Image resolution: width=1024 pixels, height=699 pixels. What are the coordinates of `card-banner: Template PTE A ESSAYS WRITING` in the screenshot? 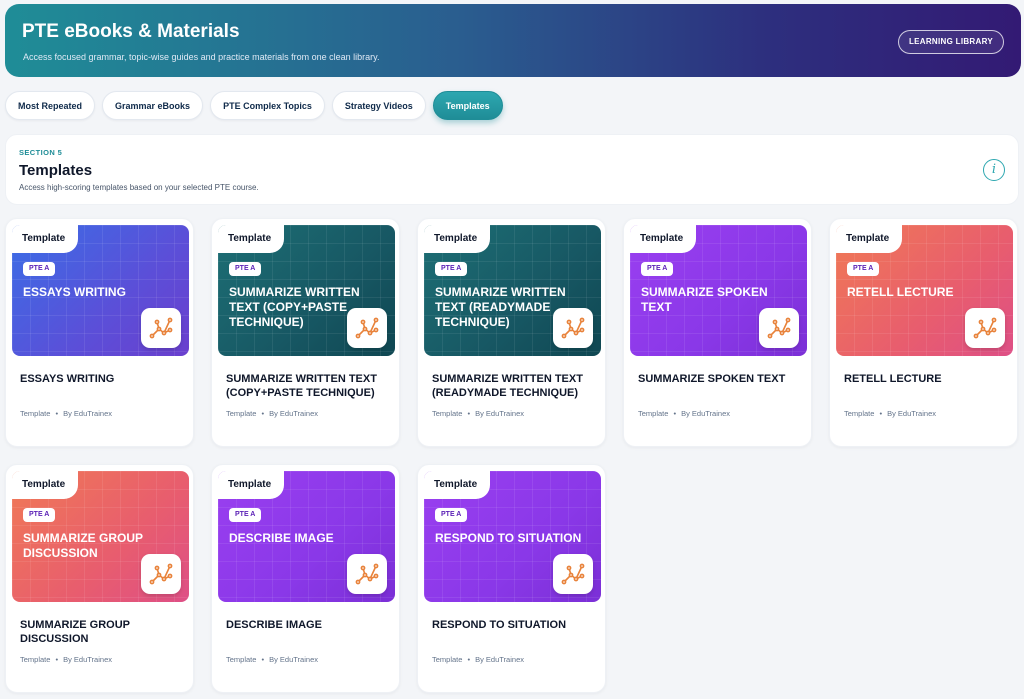 It's located at (100, 290).